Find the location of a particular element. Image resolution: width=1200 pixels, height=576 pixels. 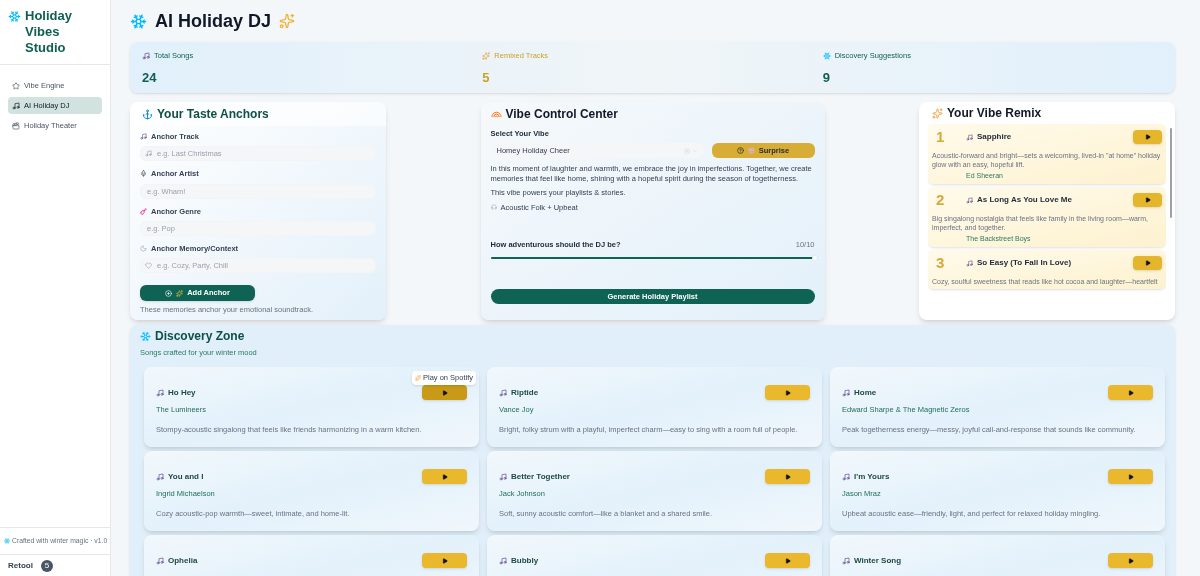

rank-number: 1 is located at coordinates (940, 137).